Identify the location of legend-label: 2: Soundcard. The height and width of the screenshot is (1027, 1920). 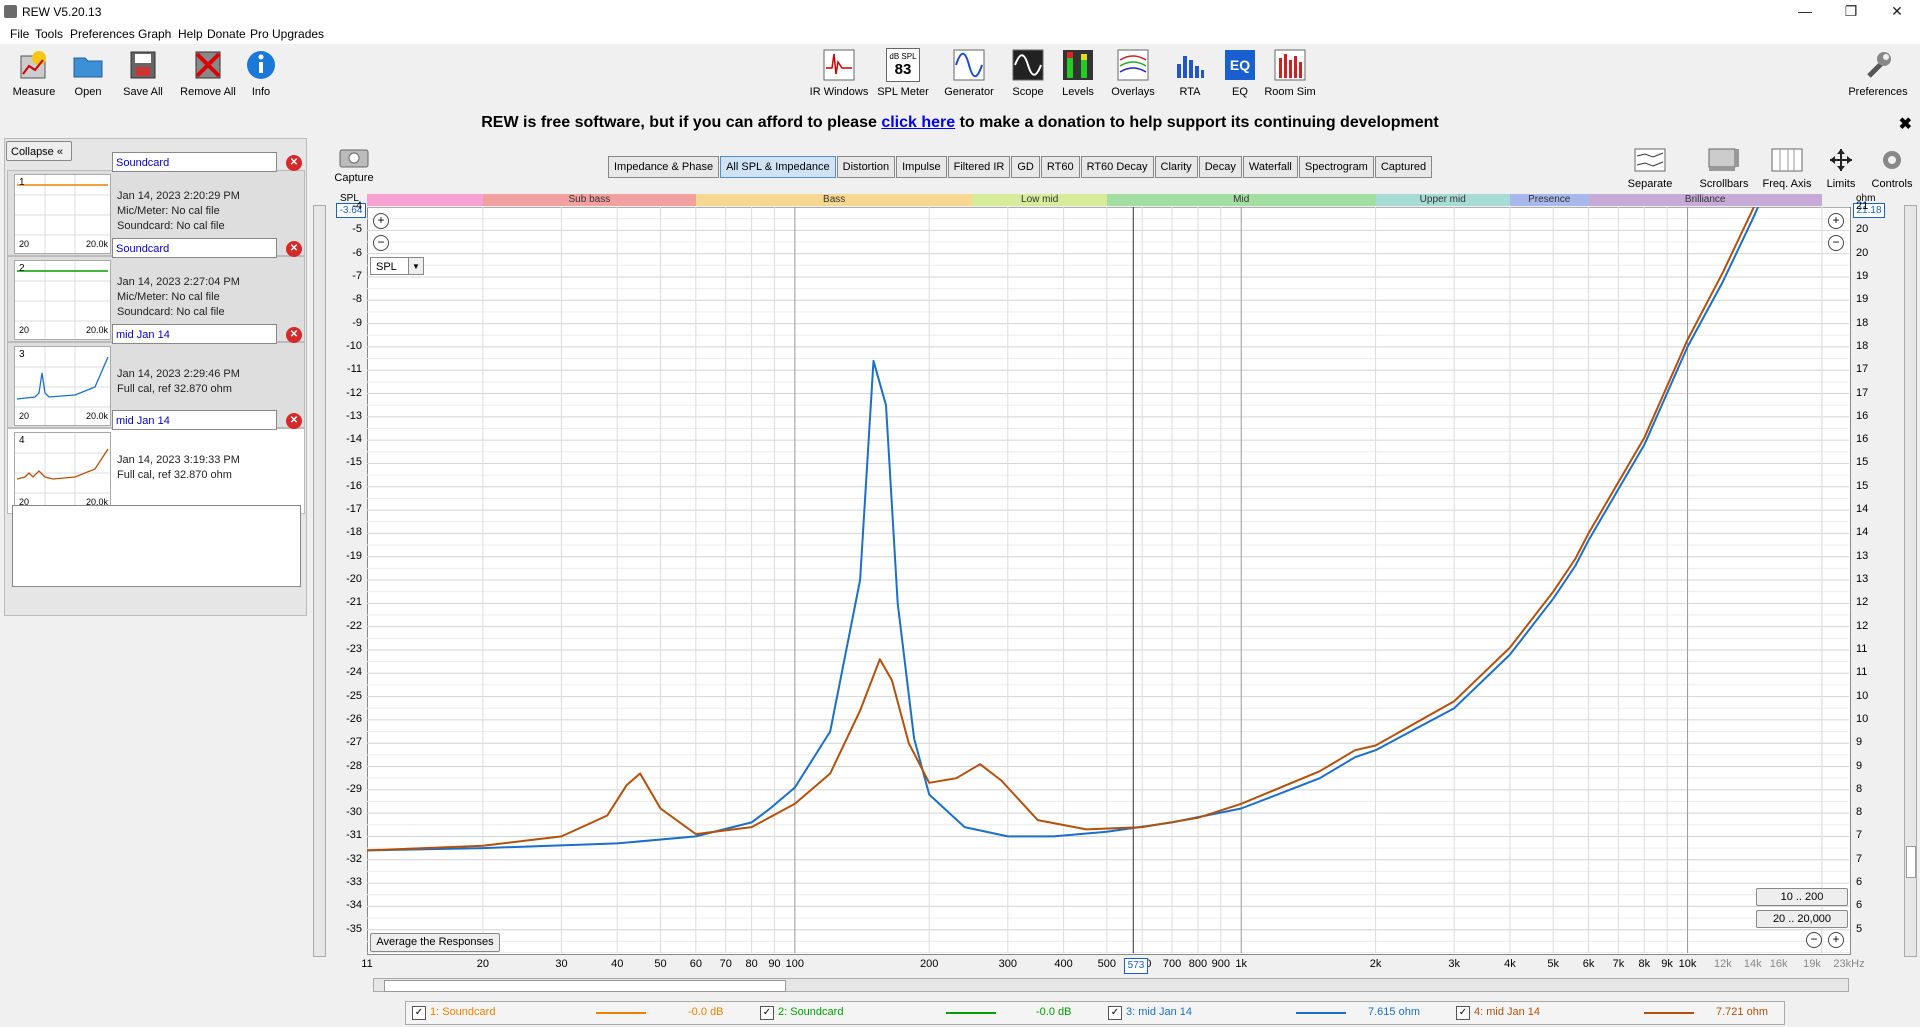
(811, 1012).